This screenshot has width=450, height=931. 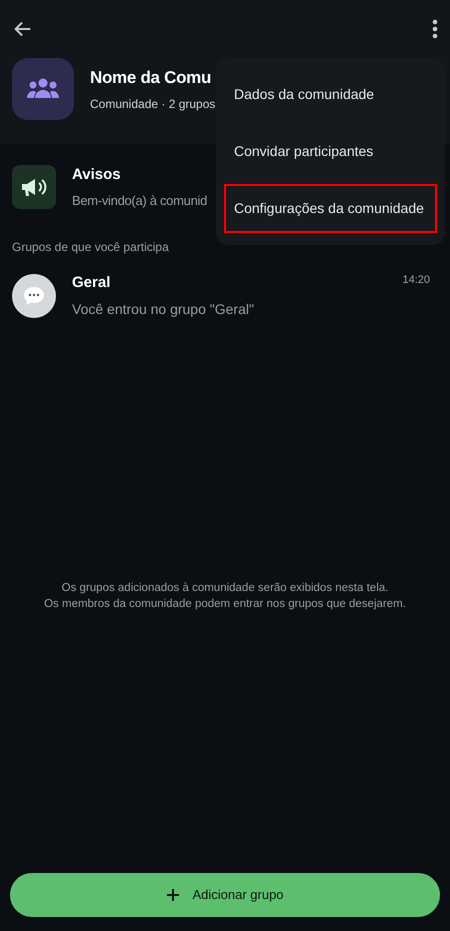 I want to click on menu-item: Convidar participantes, so click(x=330, y=151).